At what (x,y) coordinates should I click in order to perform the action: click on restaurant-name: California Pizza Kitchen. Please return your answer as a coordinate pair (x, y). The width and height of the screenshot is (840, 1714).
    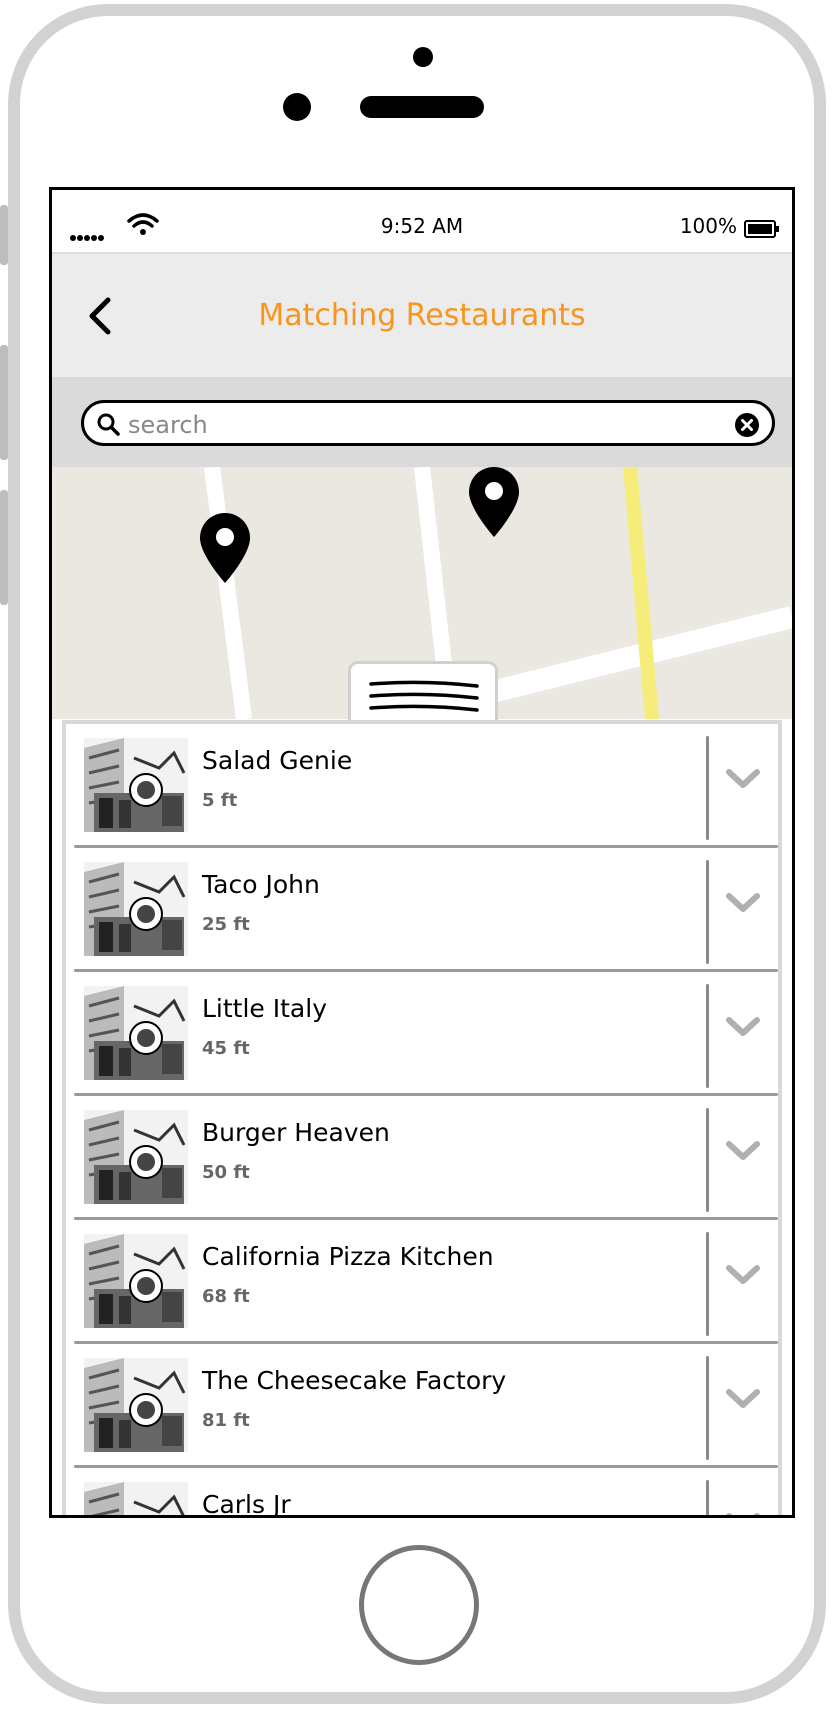
    Looking at the image, I should click on (348, 1256).